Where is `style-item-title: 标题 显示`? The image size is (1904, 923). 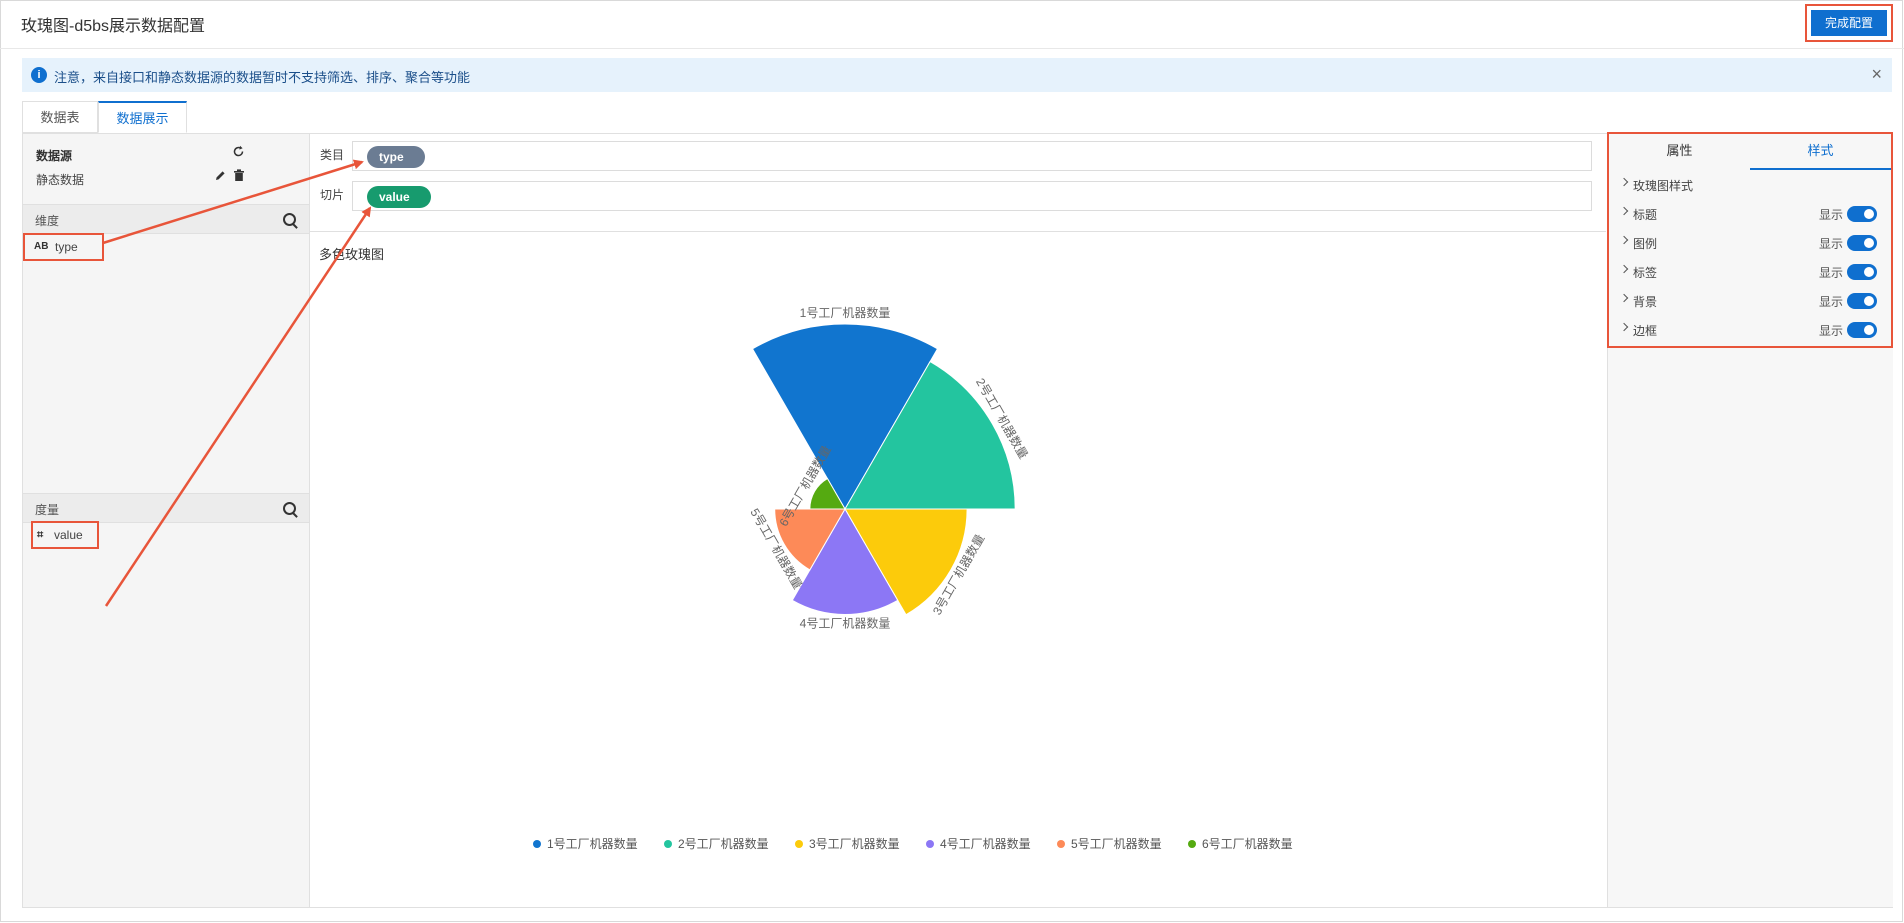 style-item-title: 标题 显示 is located at coordinates (1750, 213).